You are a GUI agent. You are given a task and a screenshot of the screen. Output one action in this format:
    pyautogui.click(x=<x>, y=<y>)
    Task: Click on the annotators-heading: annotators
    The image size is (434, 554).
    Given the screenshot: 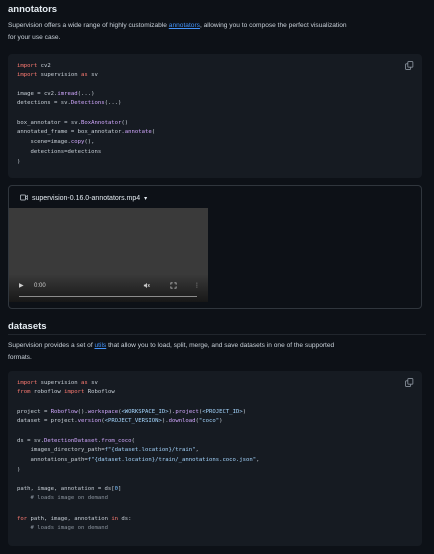 What is the action you would take?
    pyautogui.click(x=33, y=9)
    